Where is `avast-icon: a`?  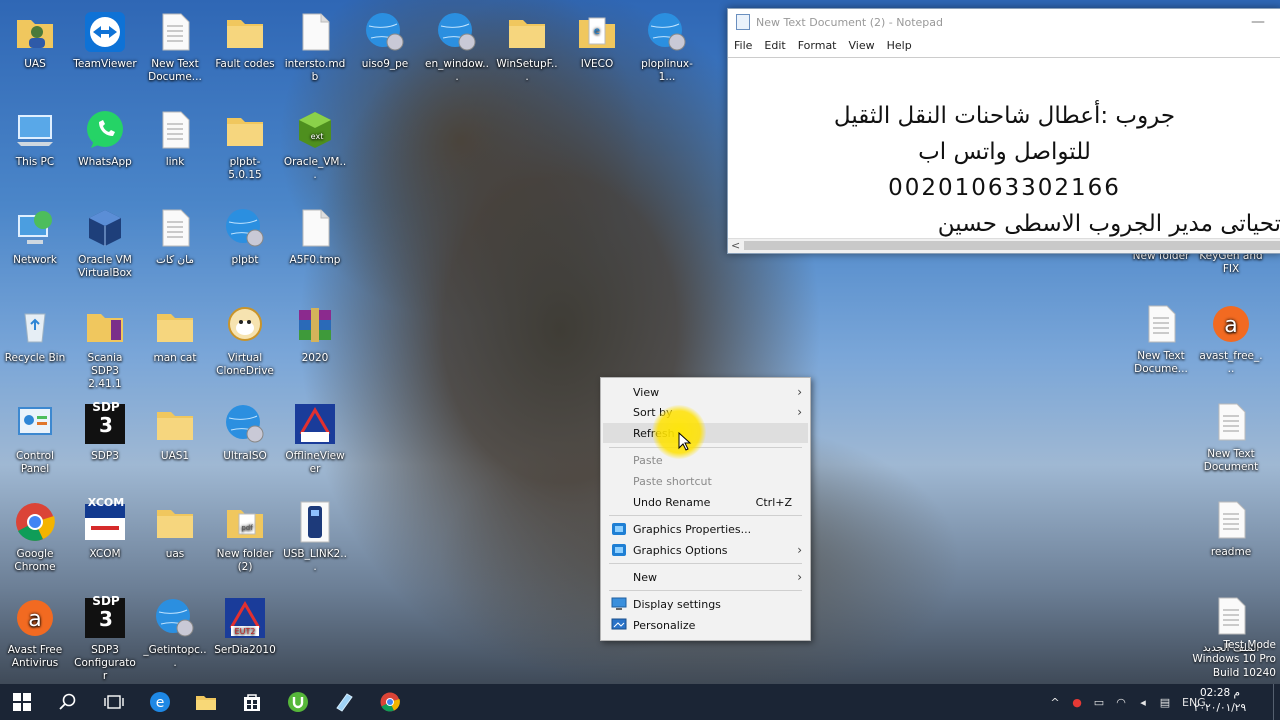 avast-icon: a is located at coordinates (1231, 324).